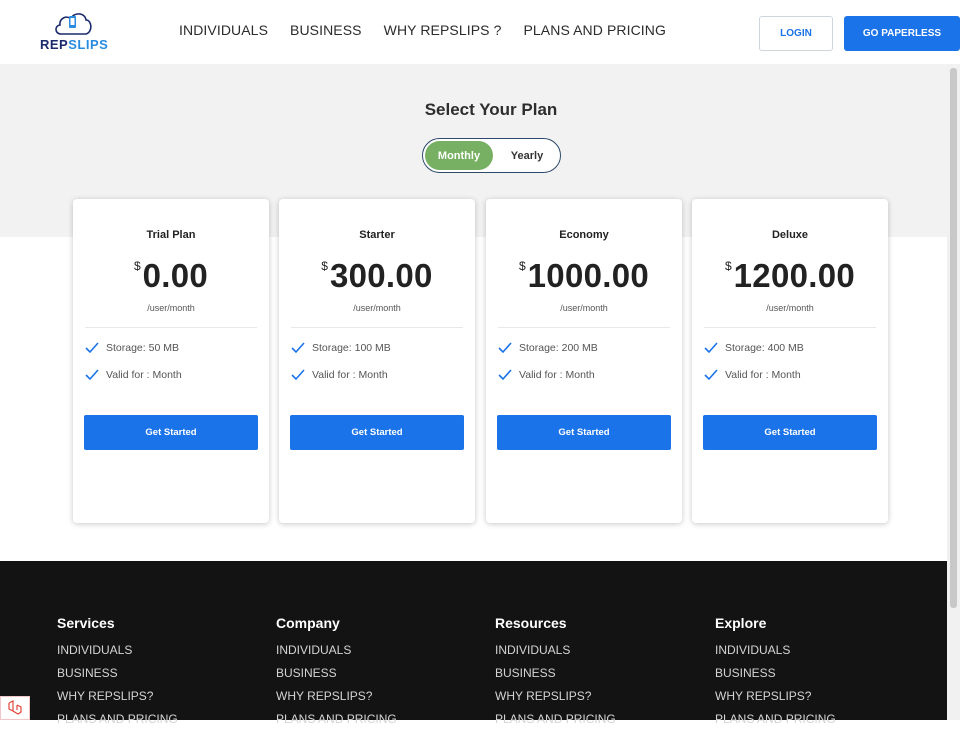 The image size is (960, 735). I want to click on repslips-logo: REPSLIPS, so click(74, 32).